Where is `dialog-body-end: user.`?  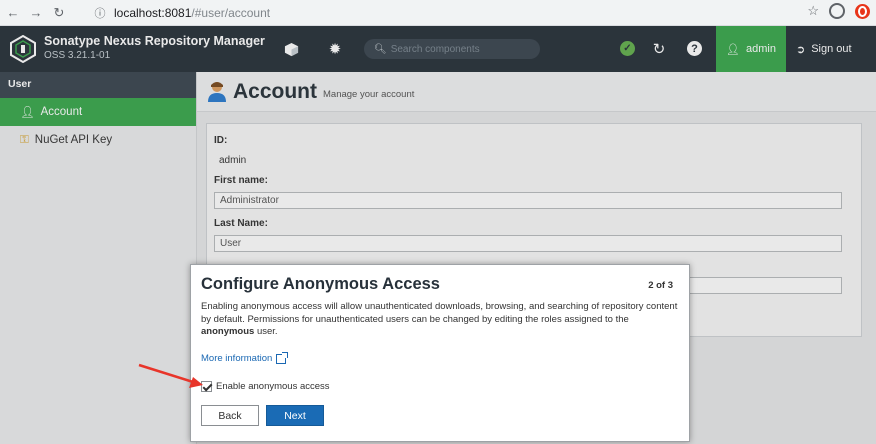 dialog-body-end: user. is located at coordinates (266, 331).